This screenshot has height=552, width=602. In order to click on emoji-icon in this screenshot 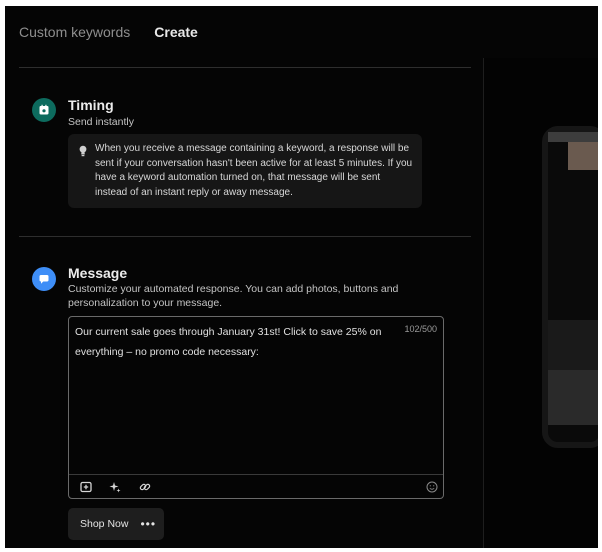, I will do `click(432, 487)`.